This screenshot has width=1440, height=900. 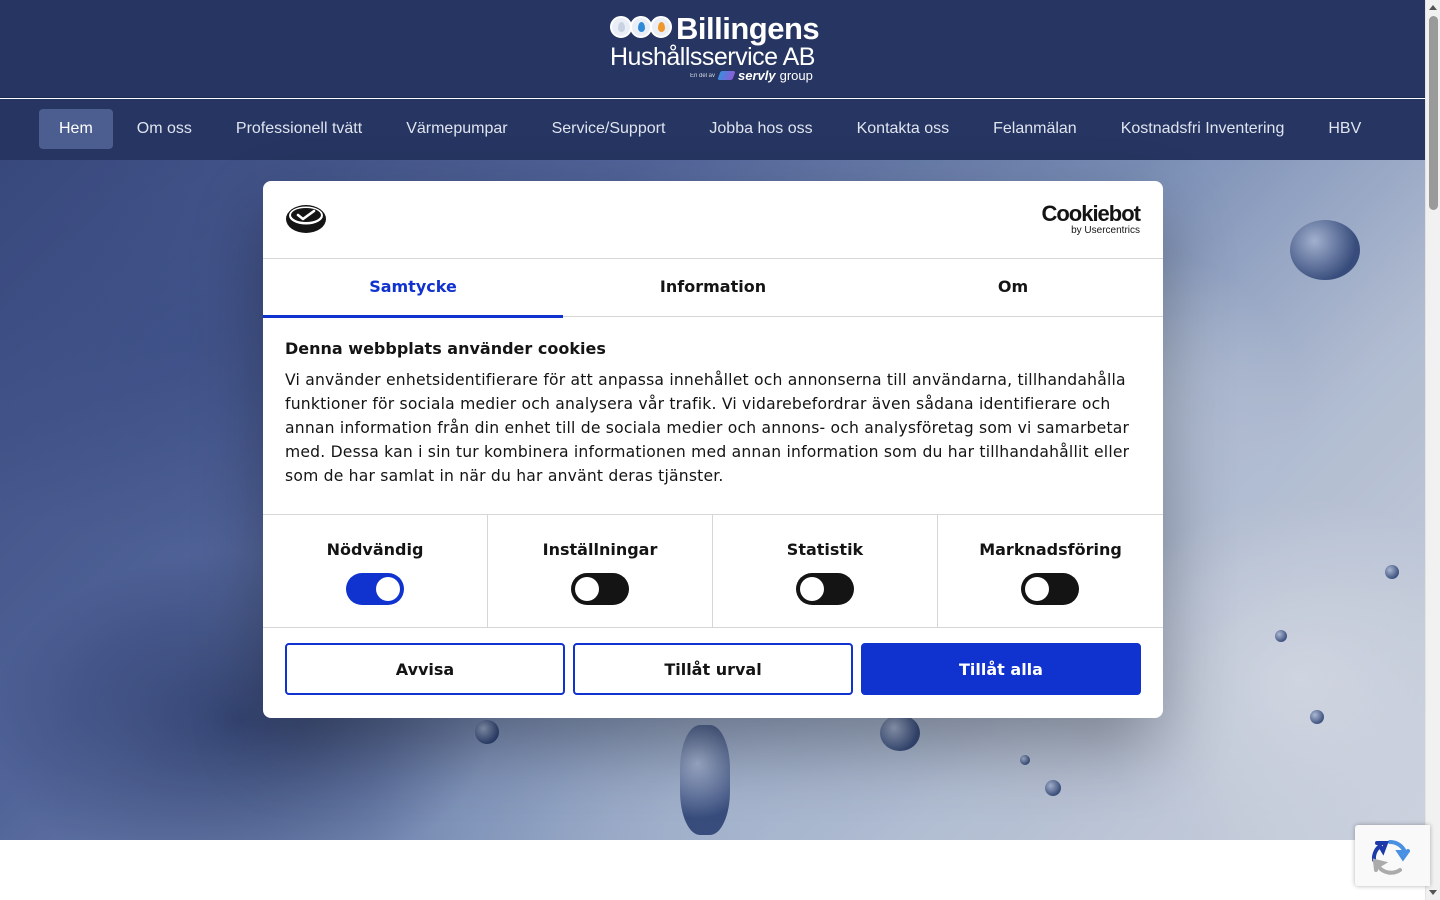 I want to click on cookiebot-brand-name: Cookiebot, so click(x=1091, y=213).